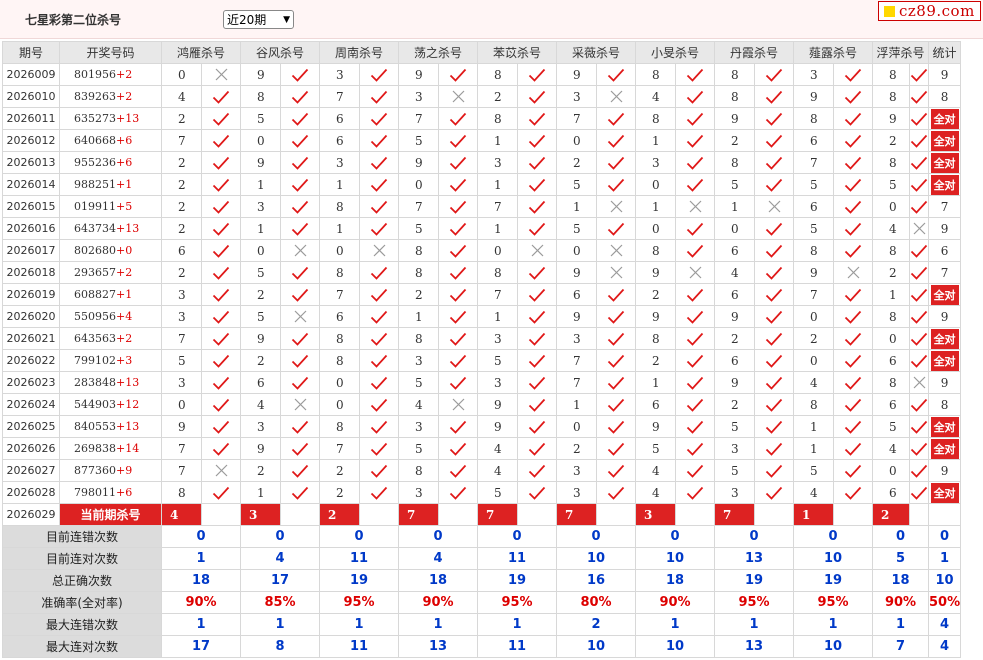  Describe the element at coordinates (286, 20) in the screenshot. I see `chevron-down-icon: ▼` at that location.